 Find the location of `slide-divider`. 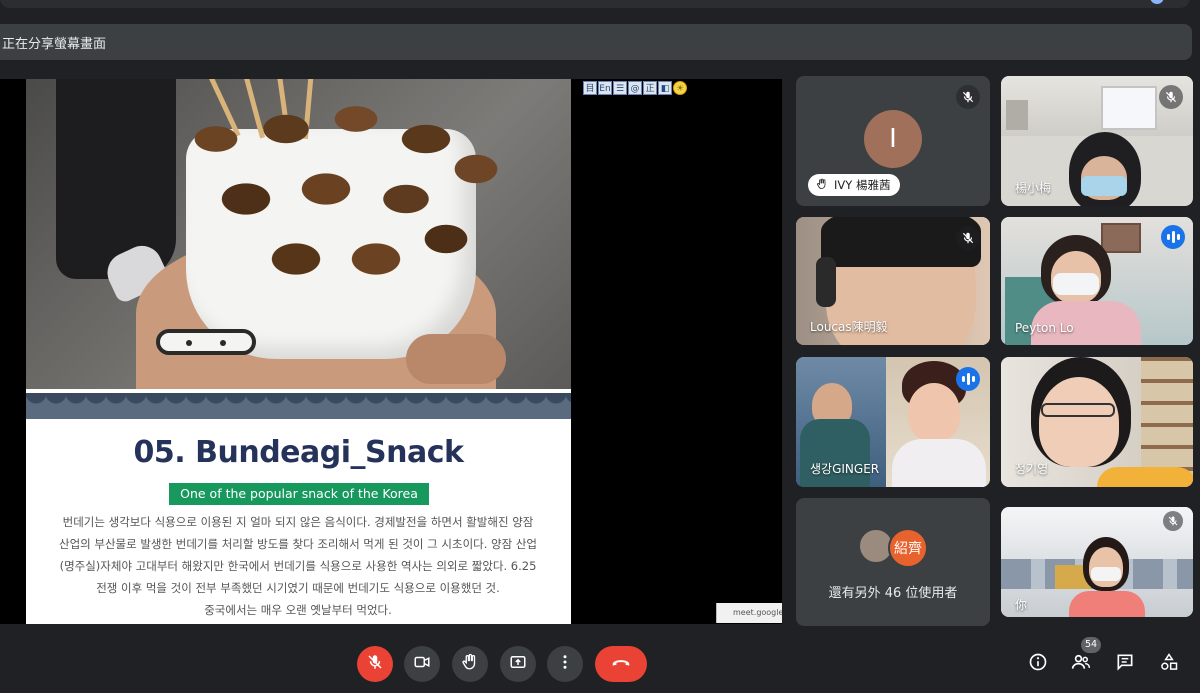

slide-divider is located at coordinates (298, 406).